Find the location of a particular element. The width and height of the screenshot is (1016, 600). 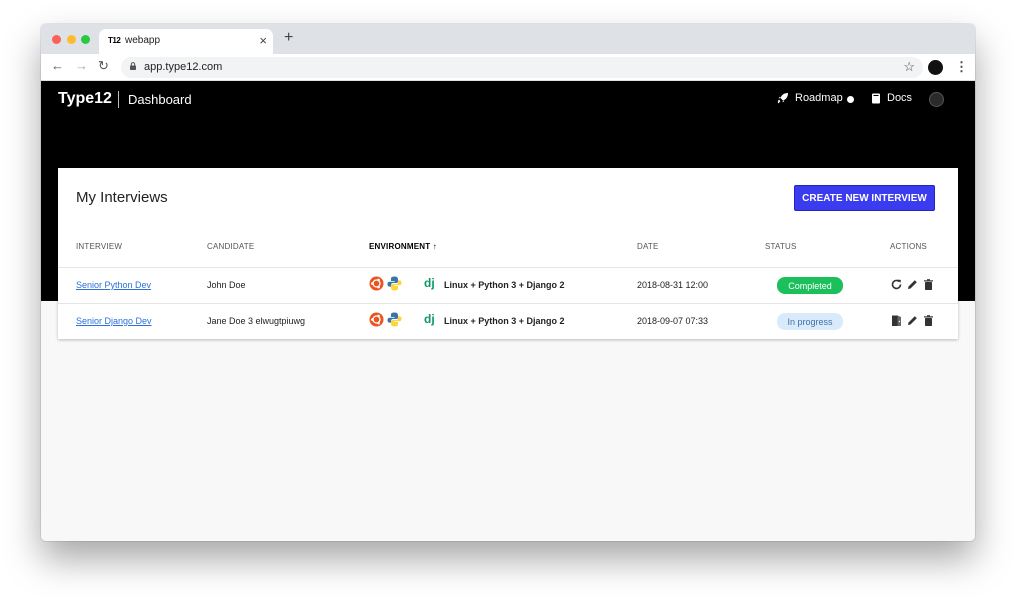

address-bar: app.type12.com ☆ is located at coordinates (522, 67).